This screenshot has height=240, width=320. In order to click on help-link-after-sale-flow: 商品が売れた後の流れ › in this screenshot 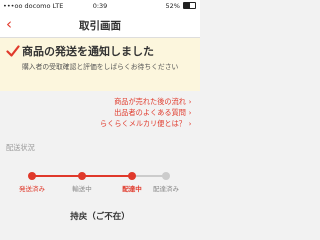, I will do `click(134, 101)`.